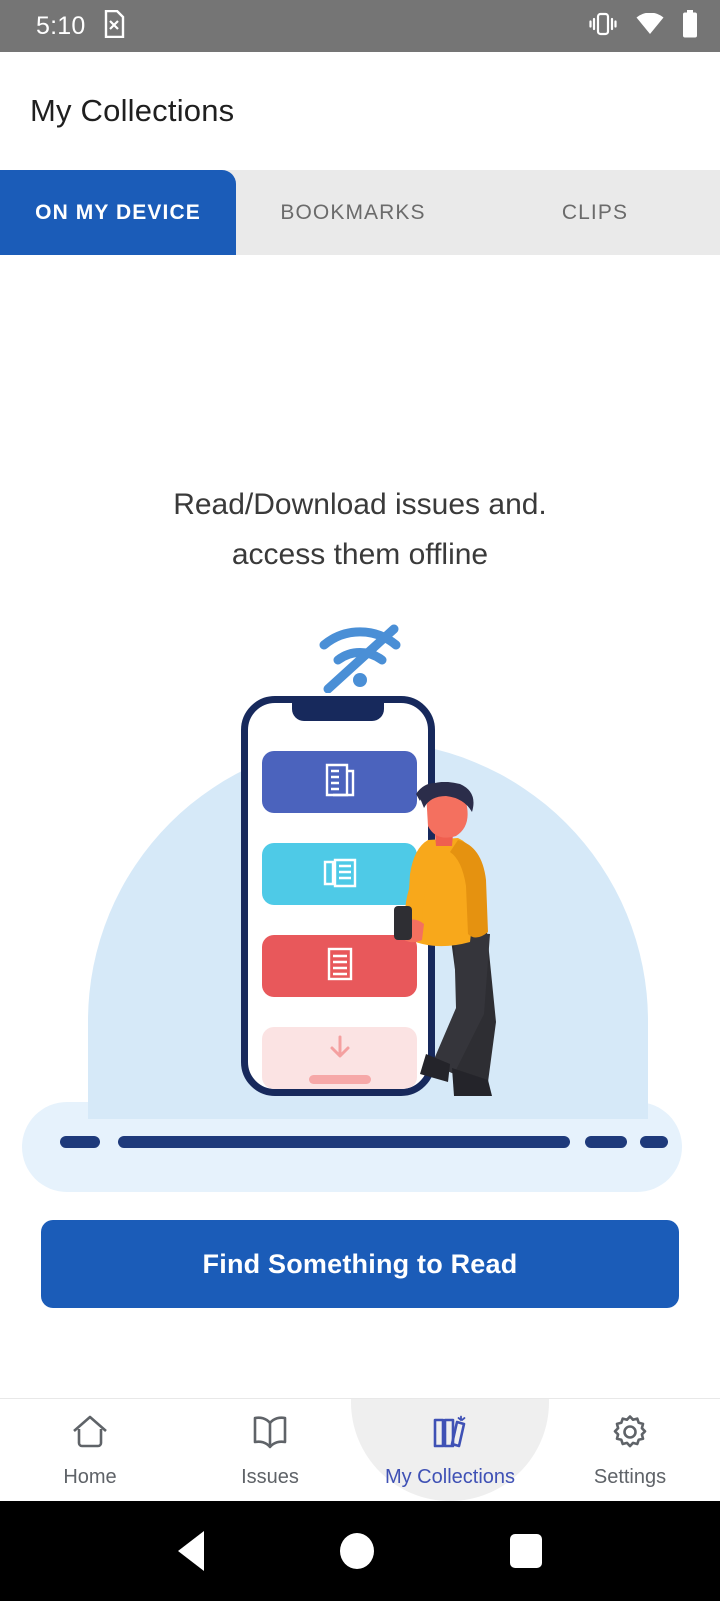 The image size is (720, 1601). I want to click on books-shelf-icon, so click(450, 1434).